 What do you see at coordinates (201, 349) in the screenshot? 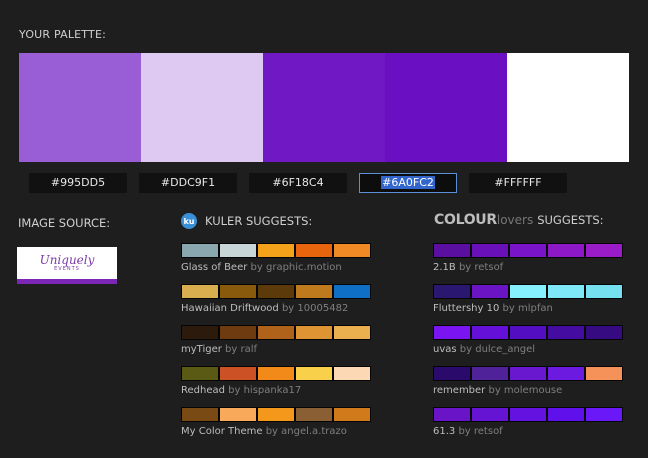
I see `suggestion-name: myTiger` at bounding box center [201, 349].